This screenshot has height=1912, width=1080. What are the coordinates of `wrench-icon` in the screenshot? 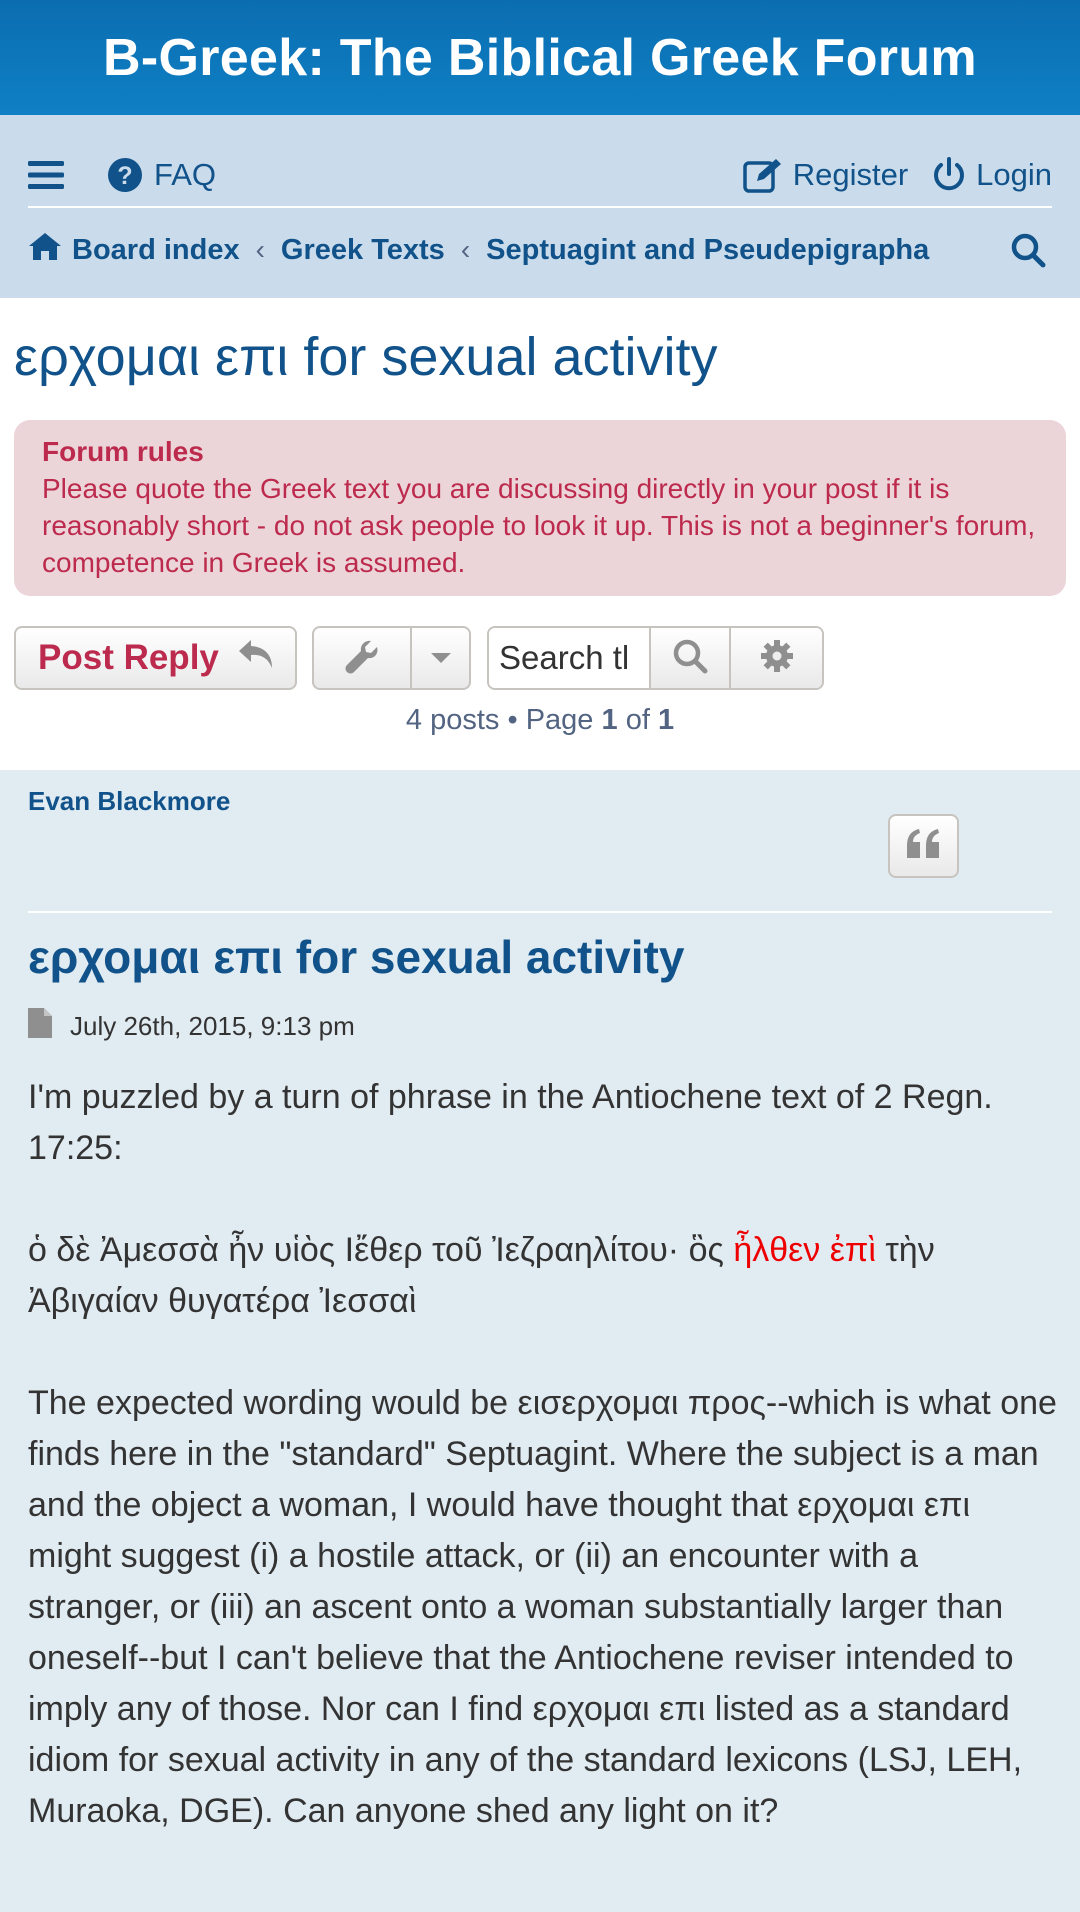 It's located at (363, 658).